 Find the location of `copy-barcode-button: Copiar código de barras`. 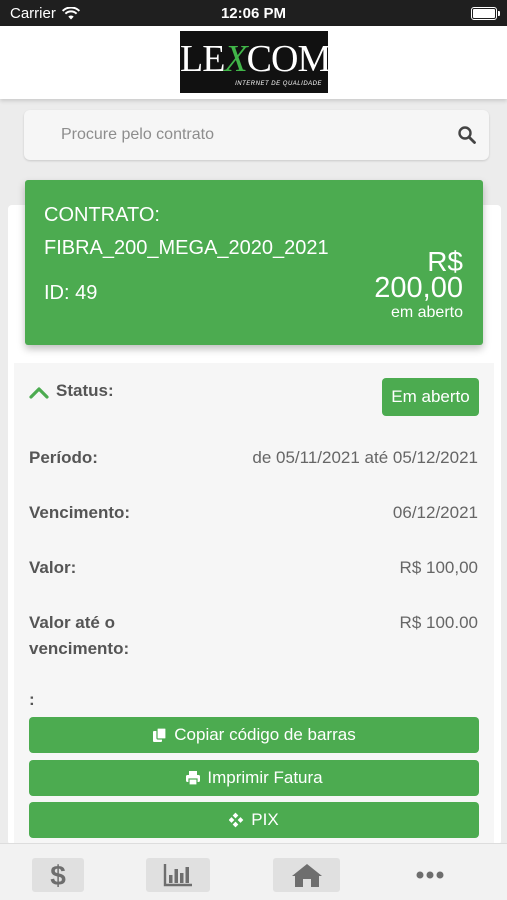

copy-barcode-button: Copiar código de barras is located at coordinates (254, 735).